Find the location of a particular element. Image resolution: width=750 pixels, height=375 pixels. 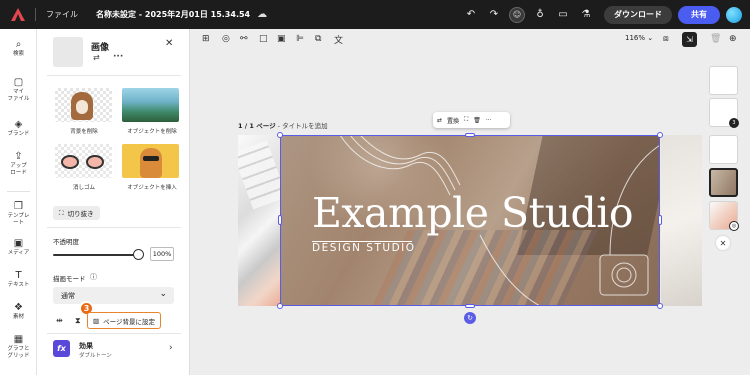

rail-item-elements: ❖ 素材 is located at coordinates (18, 311).